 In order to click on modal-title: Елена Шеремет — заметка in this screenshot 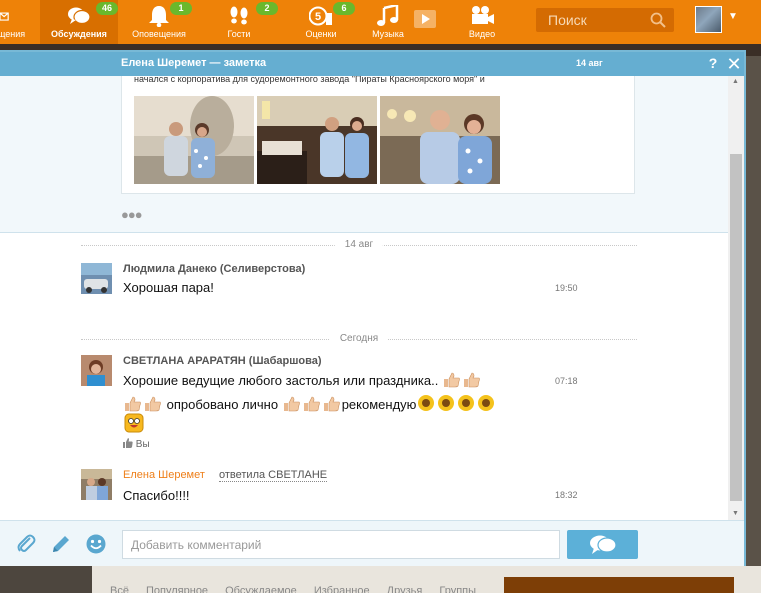, I will do `click(194, 63)`.